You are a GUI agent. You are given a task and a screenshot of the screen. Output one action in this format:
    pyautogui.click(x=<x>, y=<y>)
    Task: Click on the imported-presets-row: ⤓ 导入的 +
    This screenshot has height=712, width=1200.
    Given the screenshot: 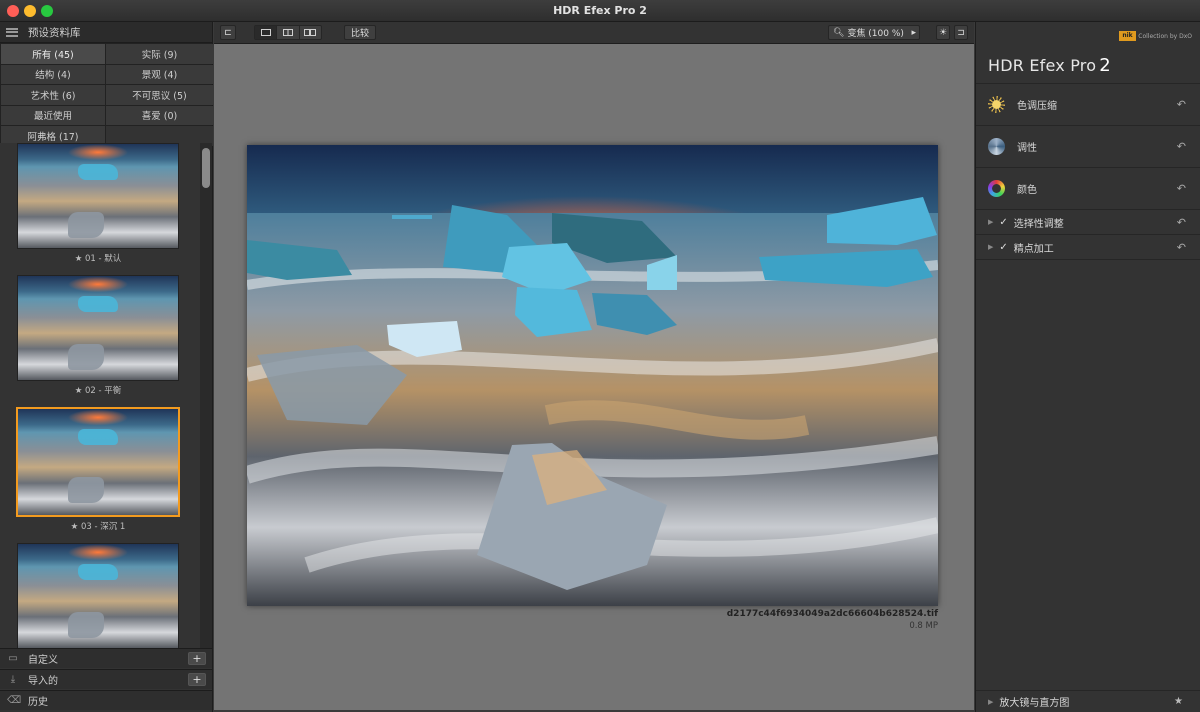 What is the action you would take?
    pyautogui.click(x=106, y=679)
    